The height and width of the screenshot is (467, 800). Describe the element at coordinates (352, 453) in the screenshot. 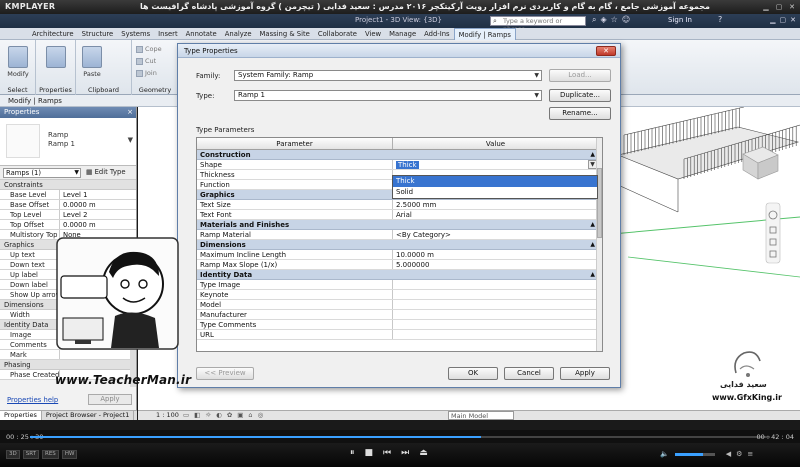

I see `pause-icon: ⏸` at that location.